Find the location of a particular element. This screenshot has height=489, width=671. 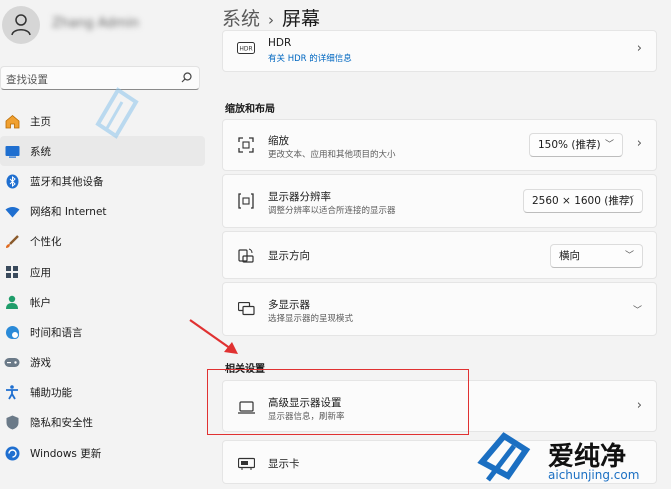

shield-icon is located at coordinates (12, 423).